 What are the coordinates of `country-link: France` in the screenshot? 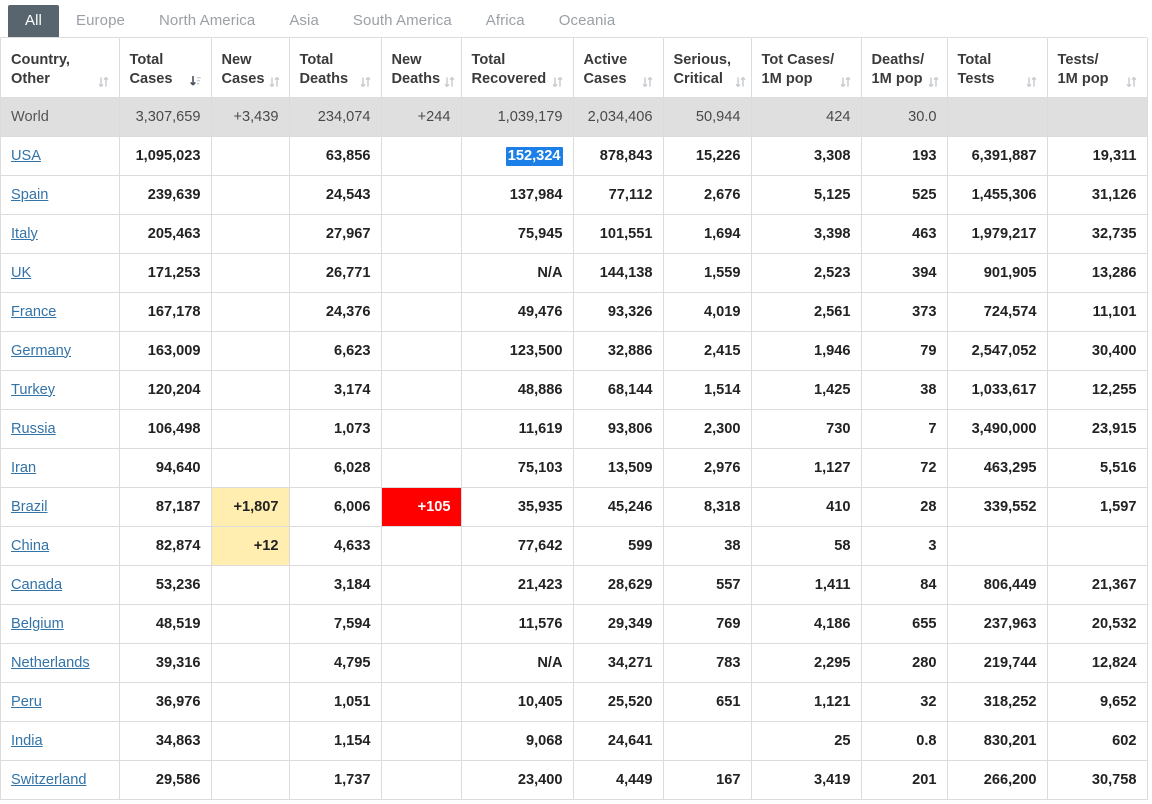 It's located at (33, 312).